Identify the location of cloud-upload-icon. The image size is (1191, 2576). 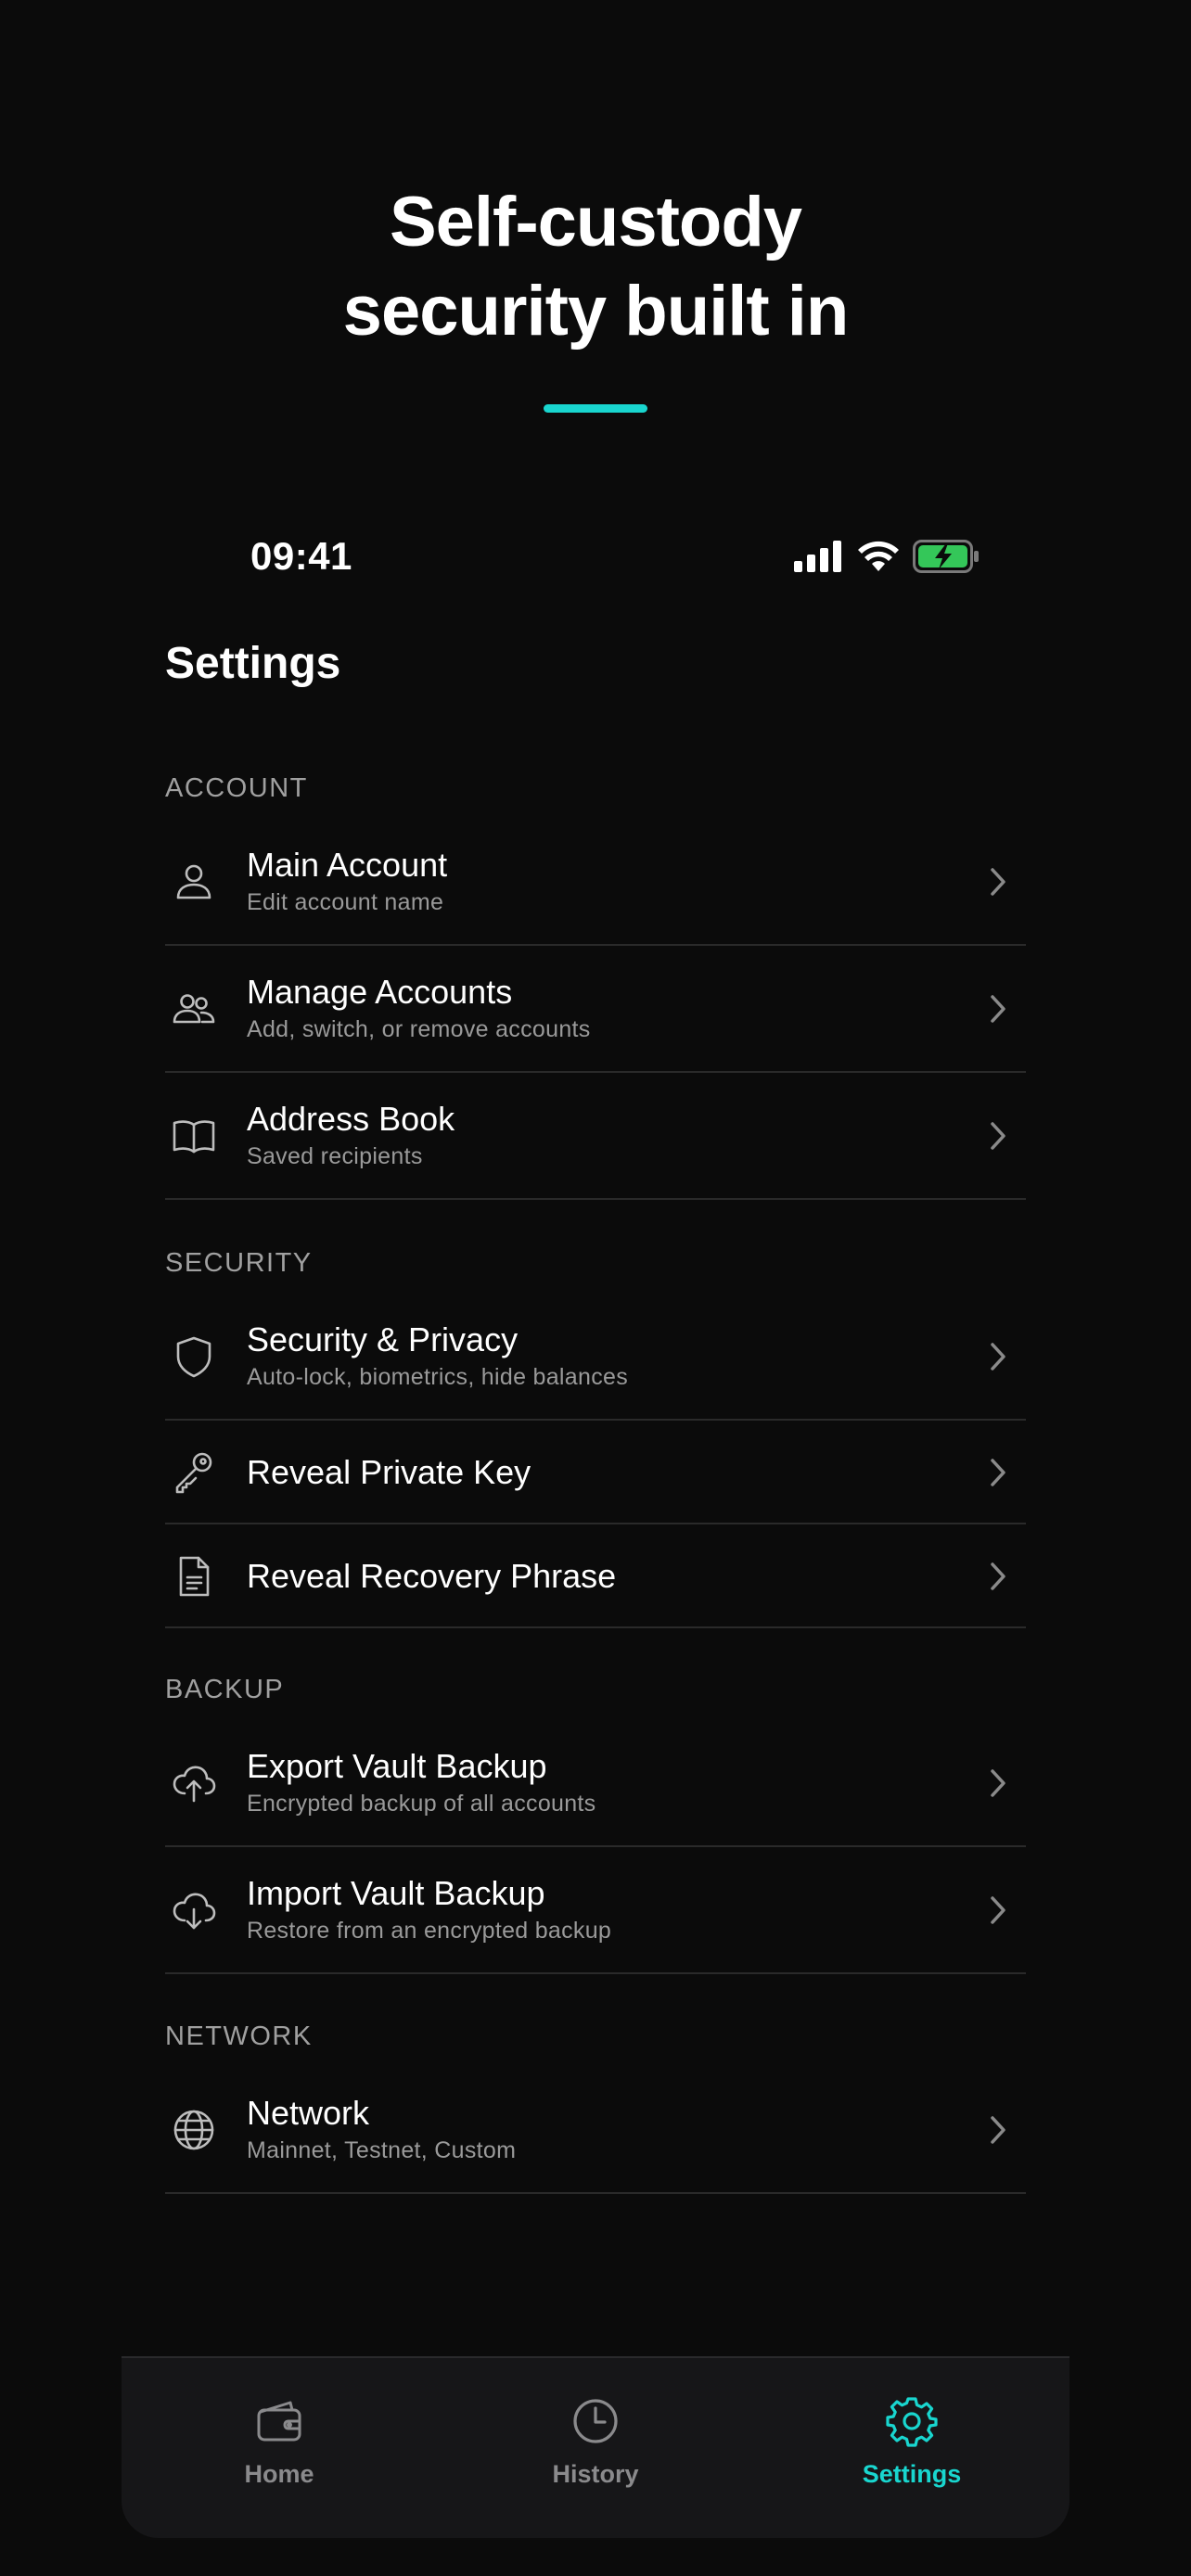
(194, 1783).